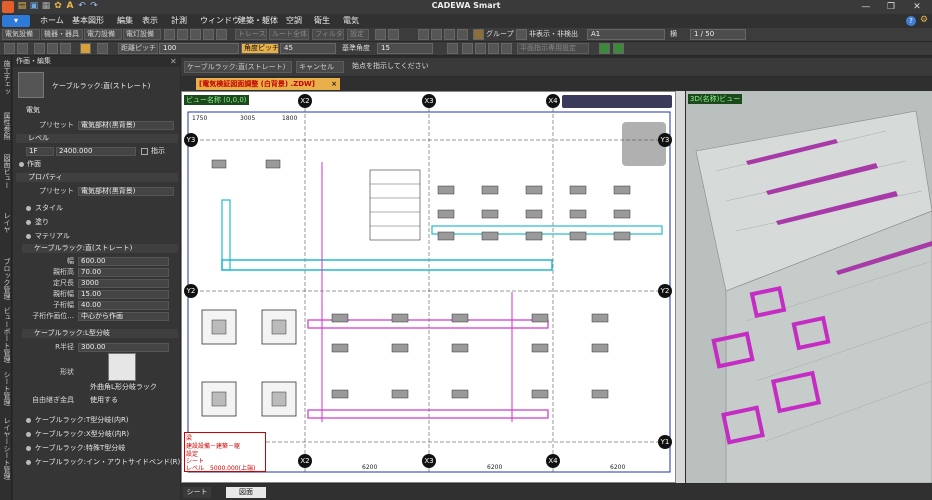 This screenshot has width=932, height=500. Describe the element at coordinates (718, 34) in the screenshot. I see `scale-select: 1 / 50` at that location.